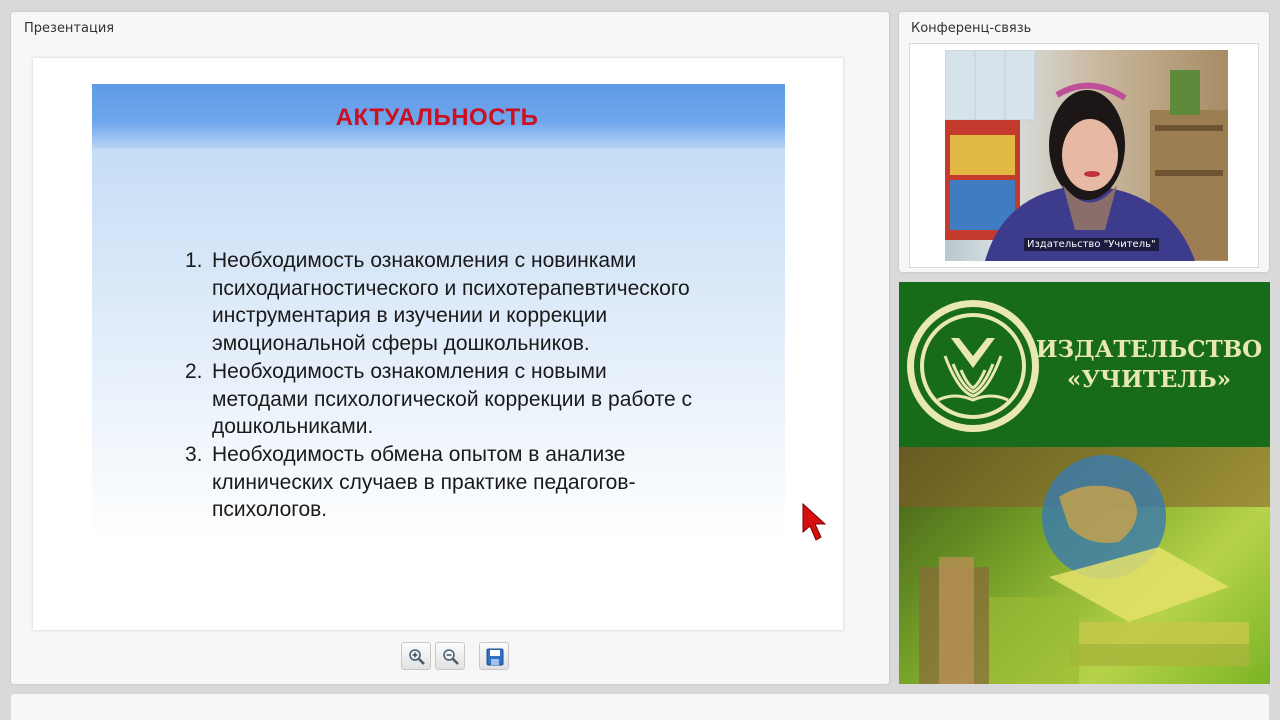  I want to click on presentation-panel-title: Презентация, so click(69, 28).